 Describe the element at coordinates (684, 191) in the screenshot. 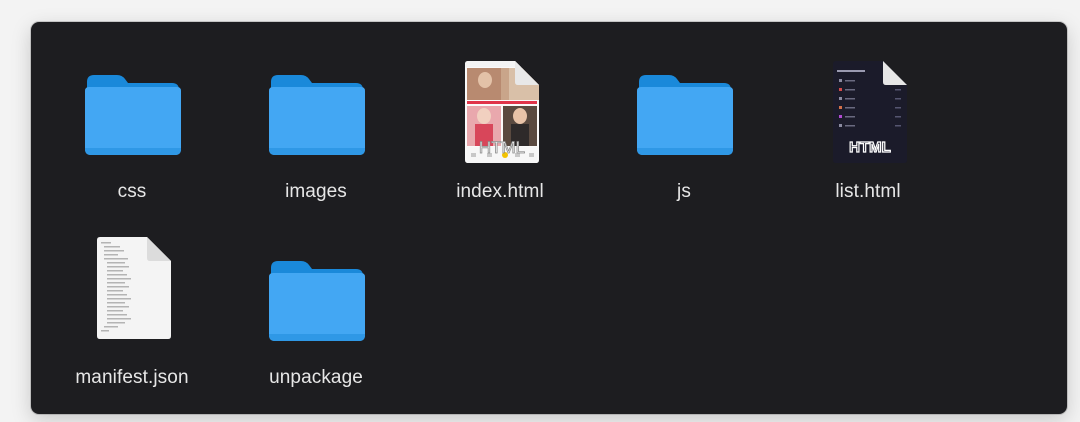

I see `file-item-label: js` at that location.